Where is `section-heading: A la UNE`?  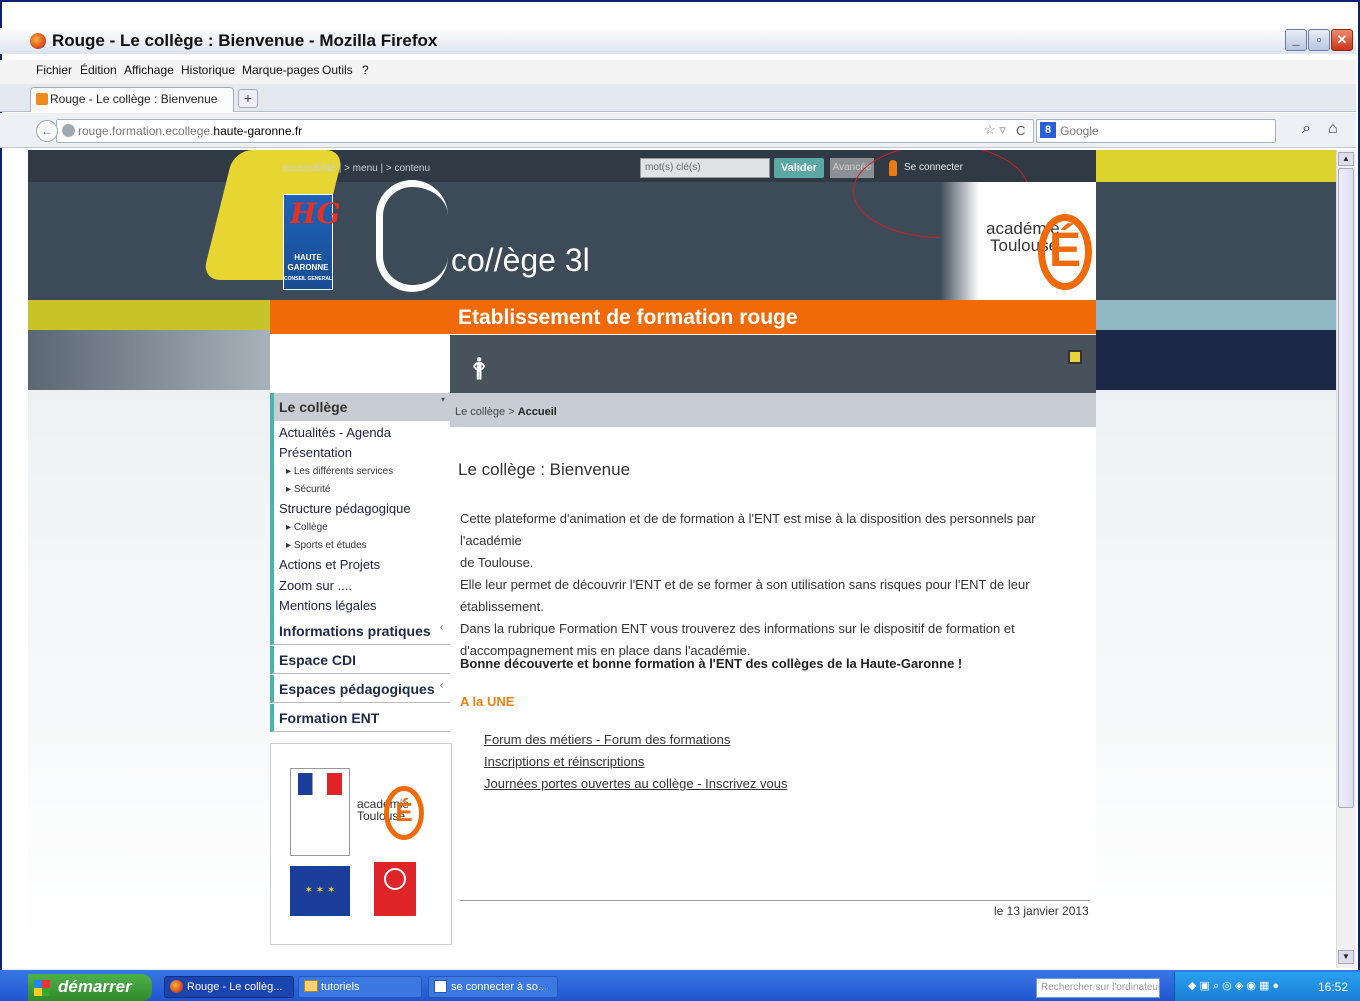 section-heading: A la UNE is located at coordinates (487, 701).